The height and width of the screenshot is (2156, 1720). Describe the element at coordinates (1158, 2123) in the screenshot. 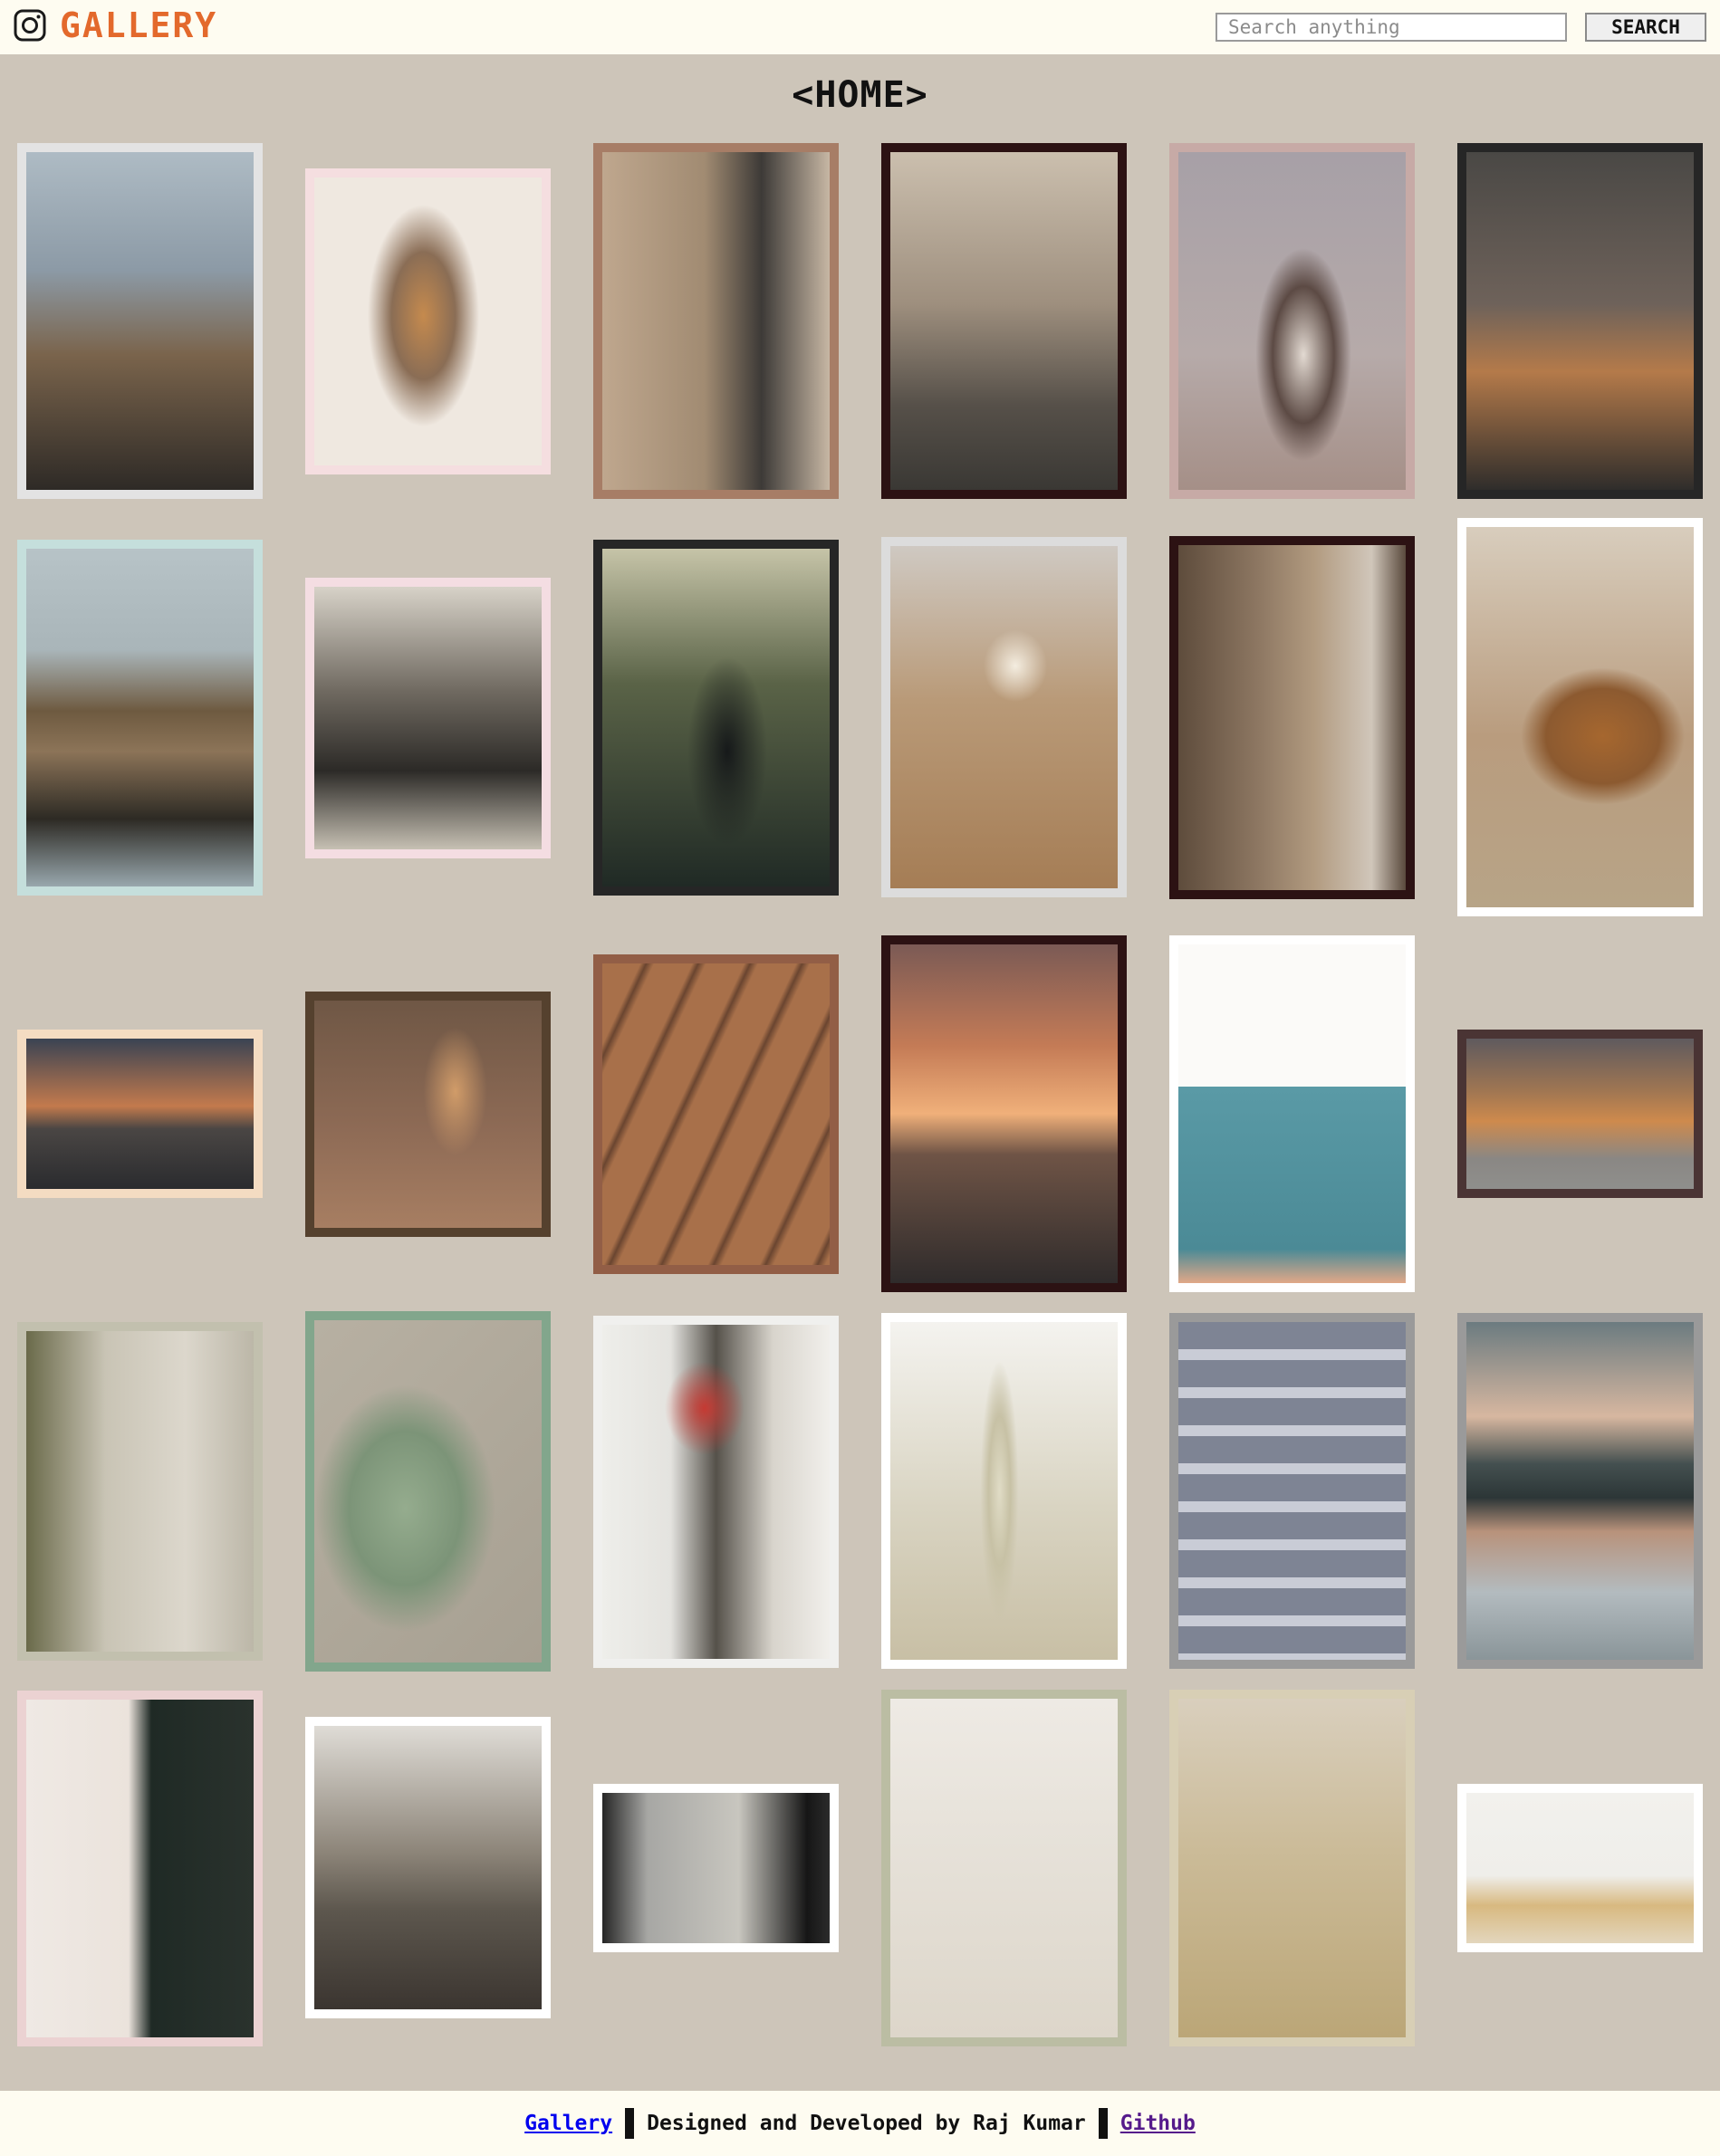

I see `footer-github-link: Github` at that location.